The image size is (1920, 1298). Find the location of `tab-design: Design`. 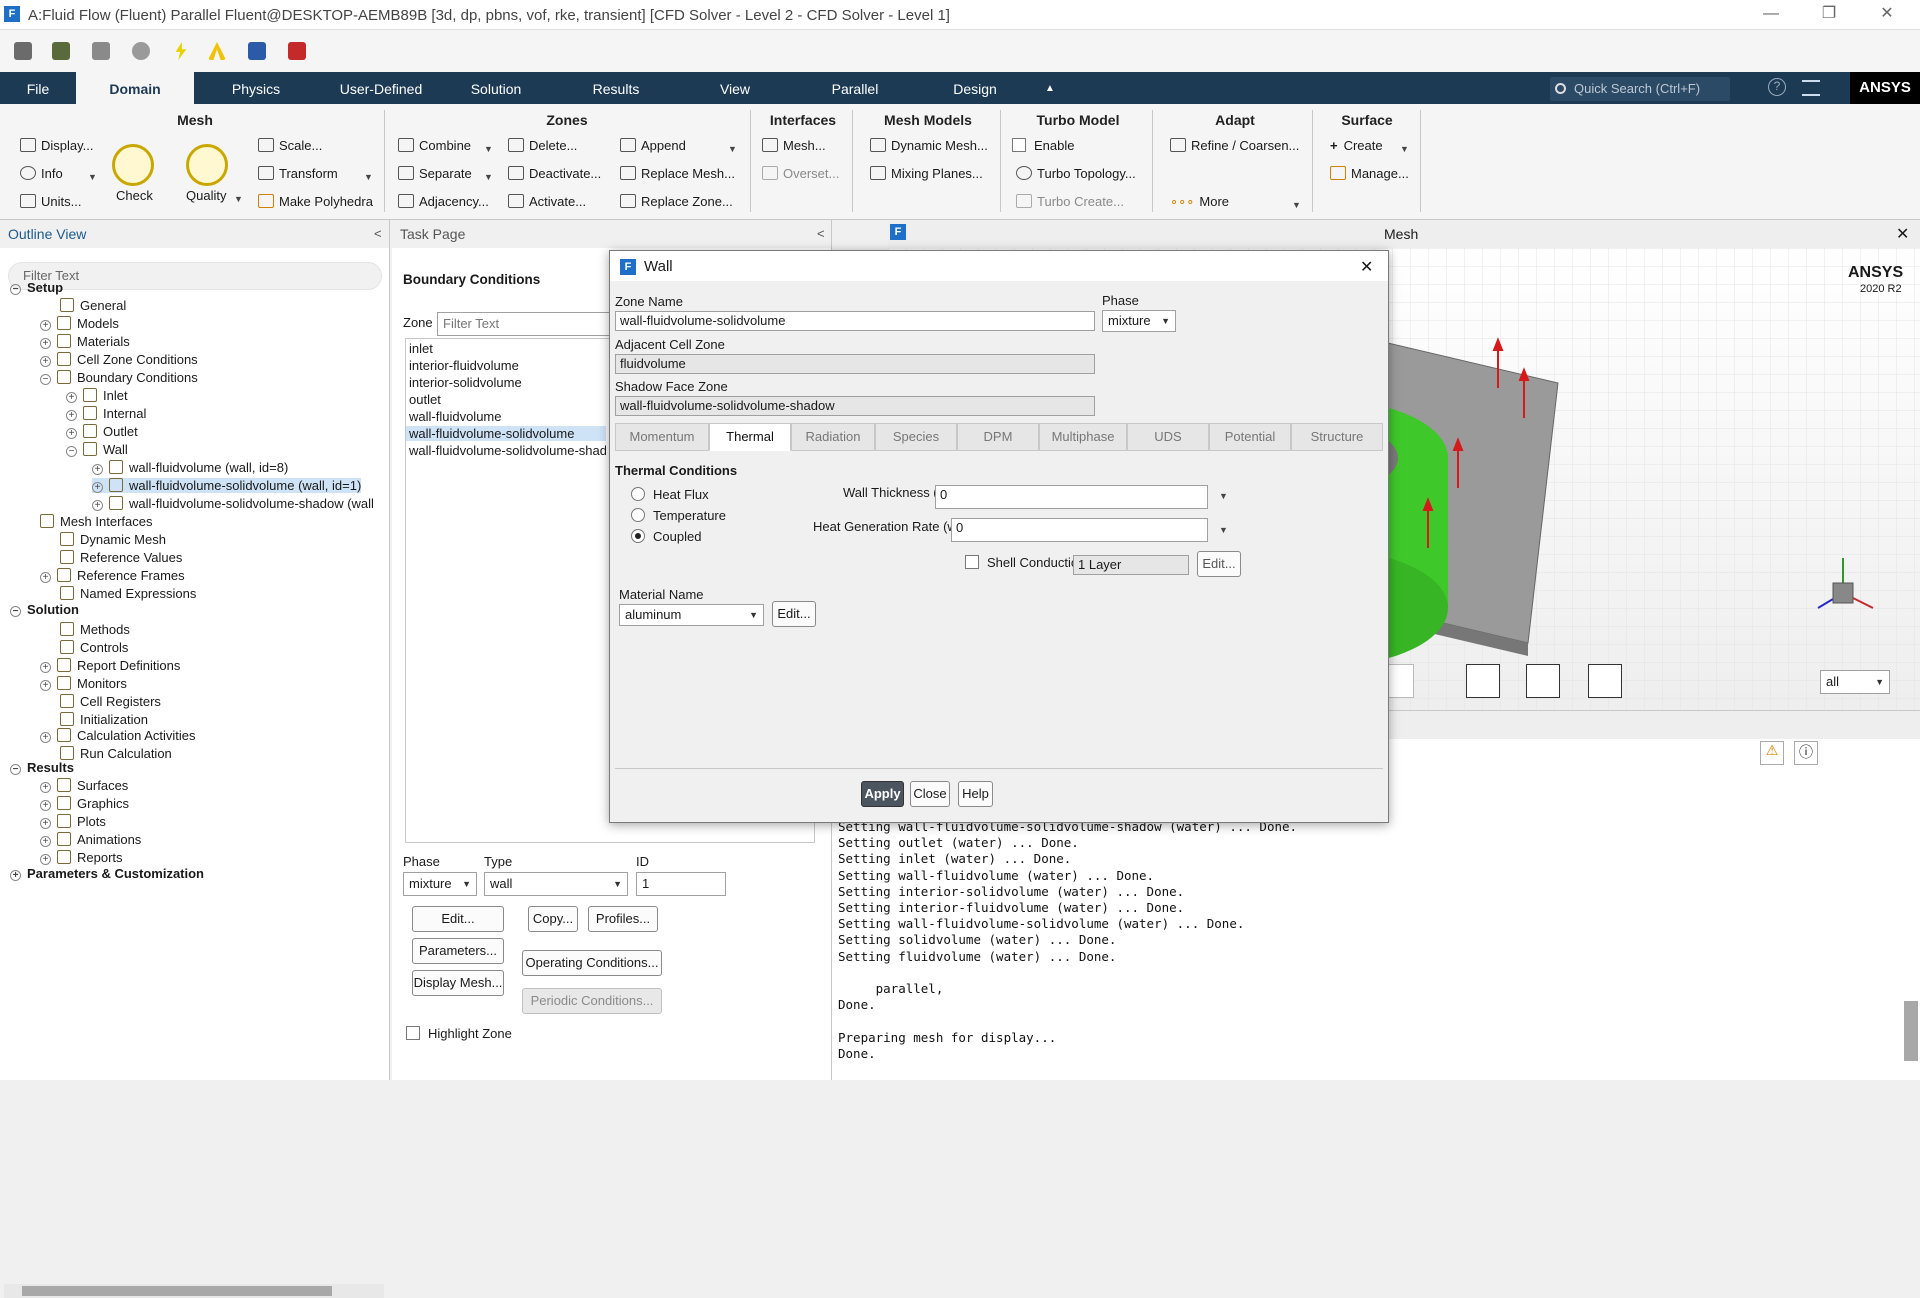

tab-design: Design is located at coordinates (975, 88).